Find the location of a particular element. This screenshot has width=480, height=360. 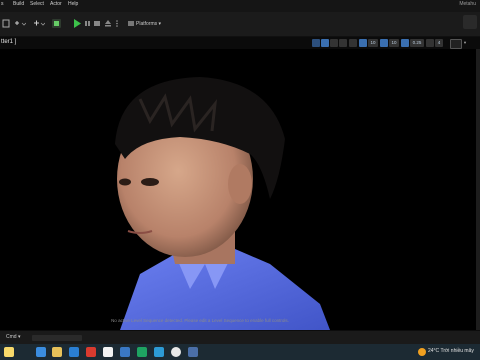

status-bar: Cmd ▾ is located at coordinates (240, 337).